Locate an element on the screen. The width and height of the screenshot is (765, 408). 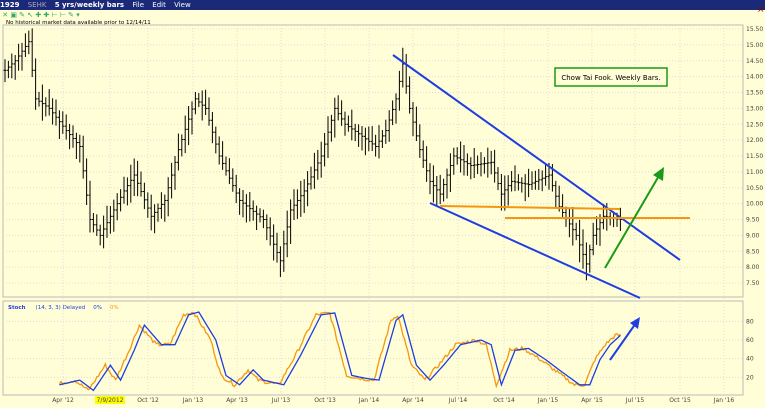
x-tick: Oct '12 is located at coordinates (148, 400).